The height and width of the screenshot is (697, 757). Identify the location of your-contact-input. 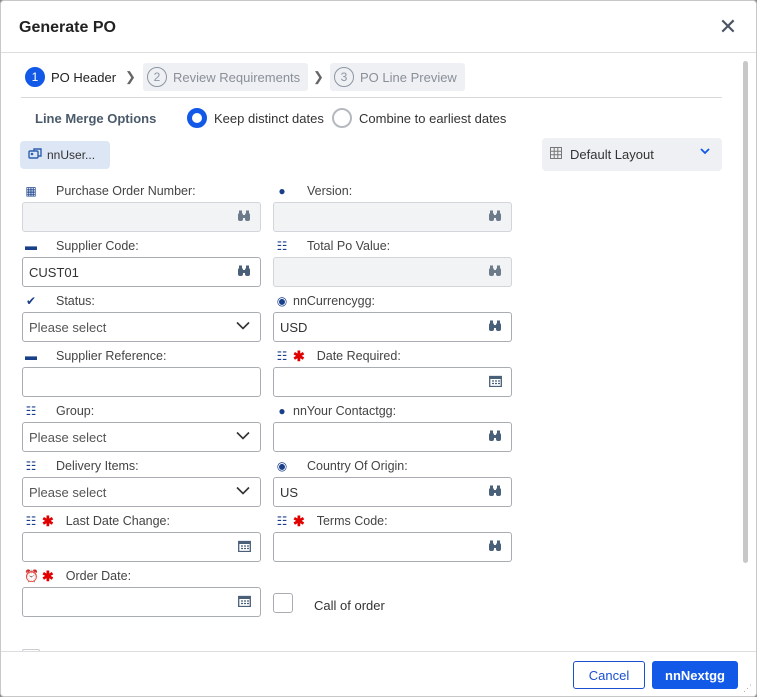
(392, 437).